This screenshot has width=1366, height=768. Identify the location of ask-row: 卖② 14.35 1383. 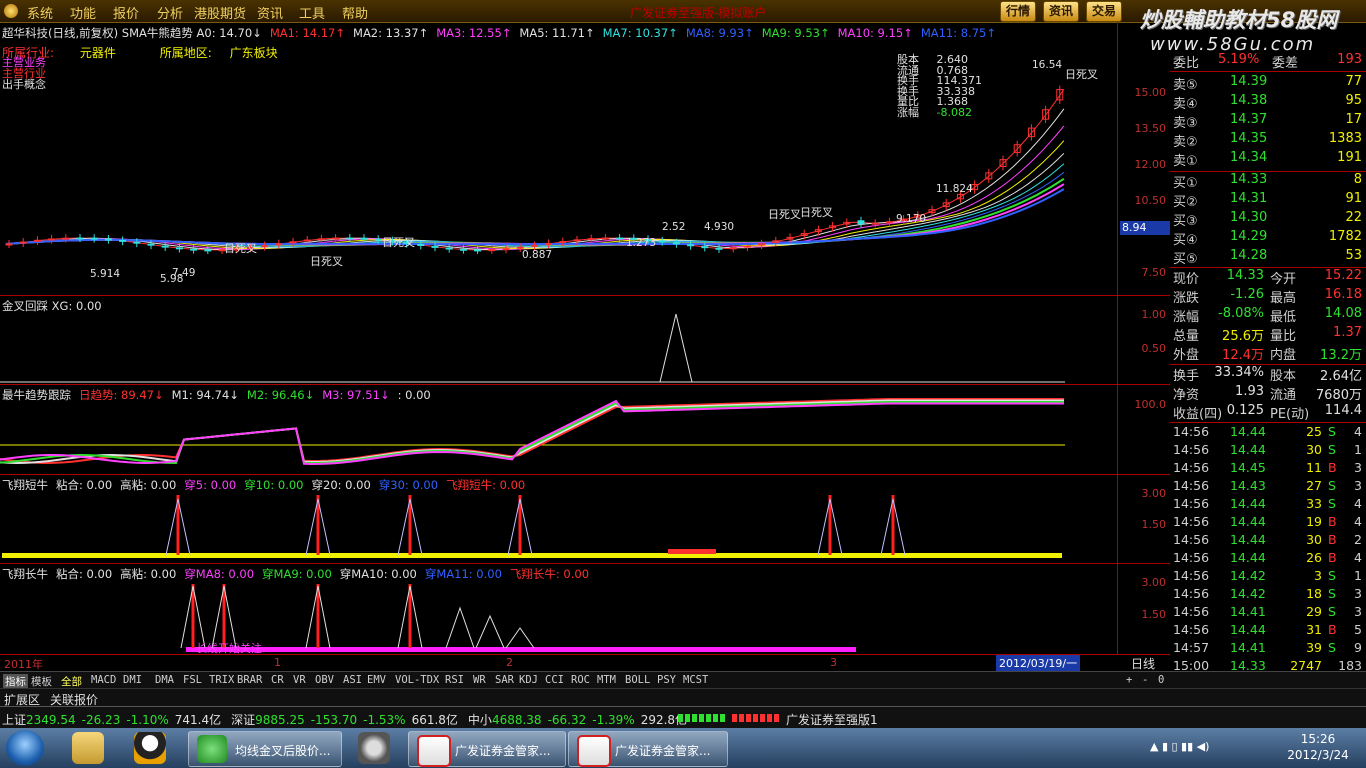
(1268, 140).